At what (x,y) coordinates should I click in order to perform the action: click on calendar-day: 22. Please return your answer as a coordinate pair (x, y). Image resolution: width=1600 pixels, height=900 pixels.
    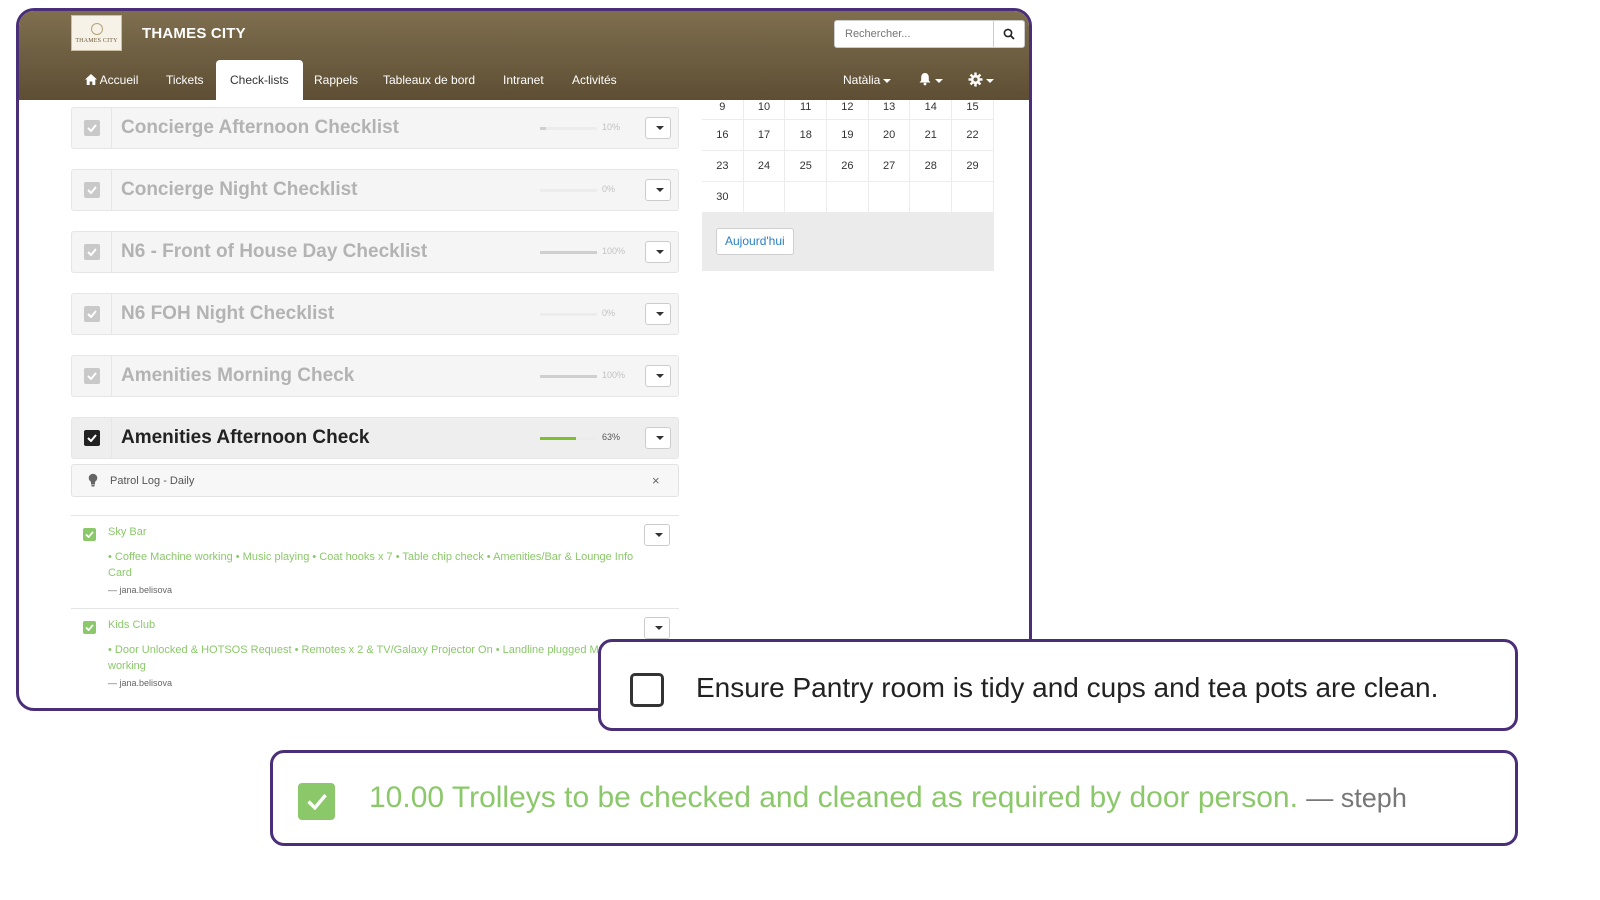
    Looking at the image, I should click on (973, 135).